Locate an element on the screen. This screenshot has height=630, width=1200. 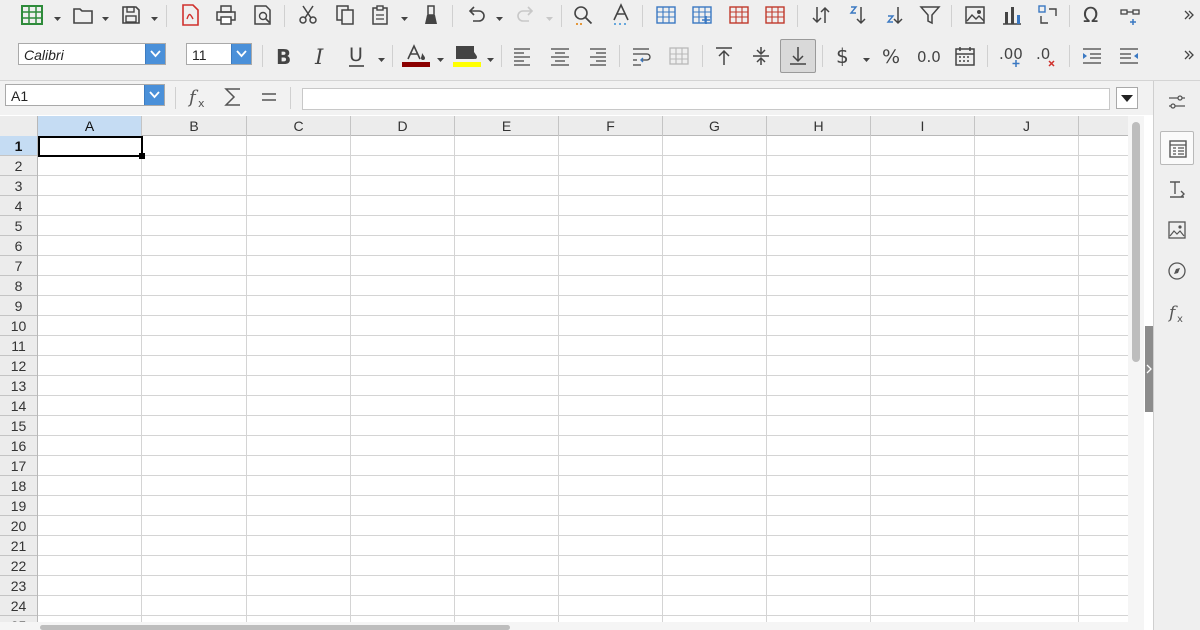
row-header-10: 10 is located at coordinates (18, 326).